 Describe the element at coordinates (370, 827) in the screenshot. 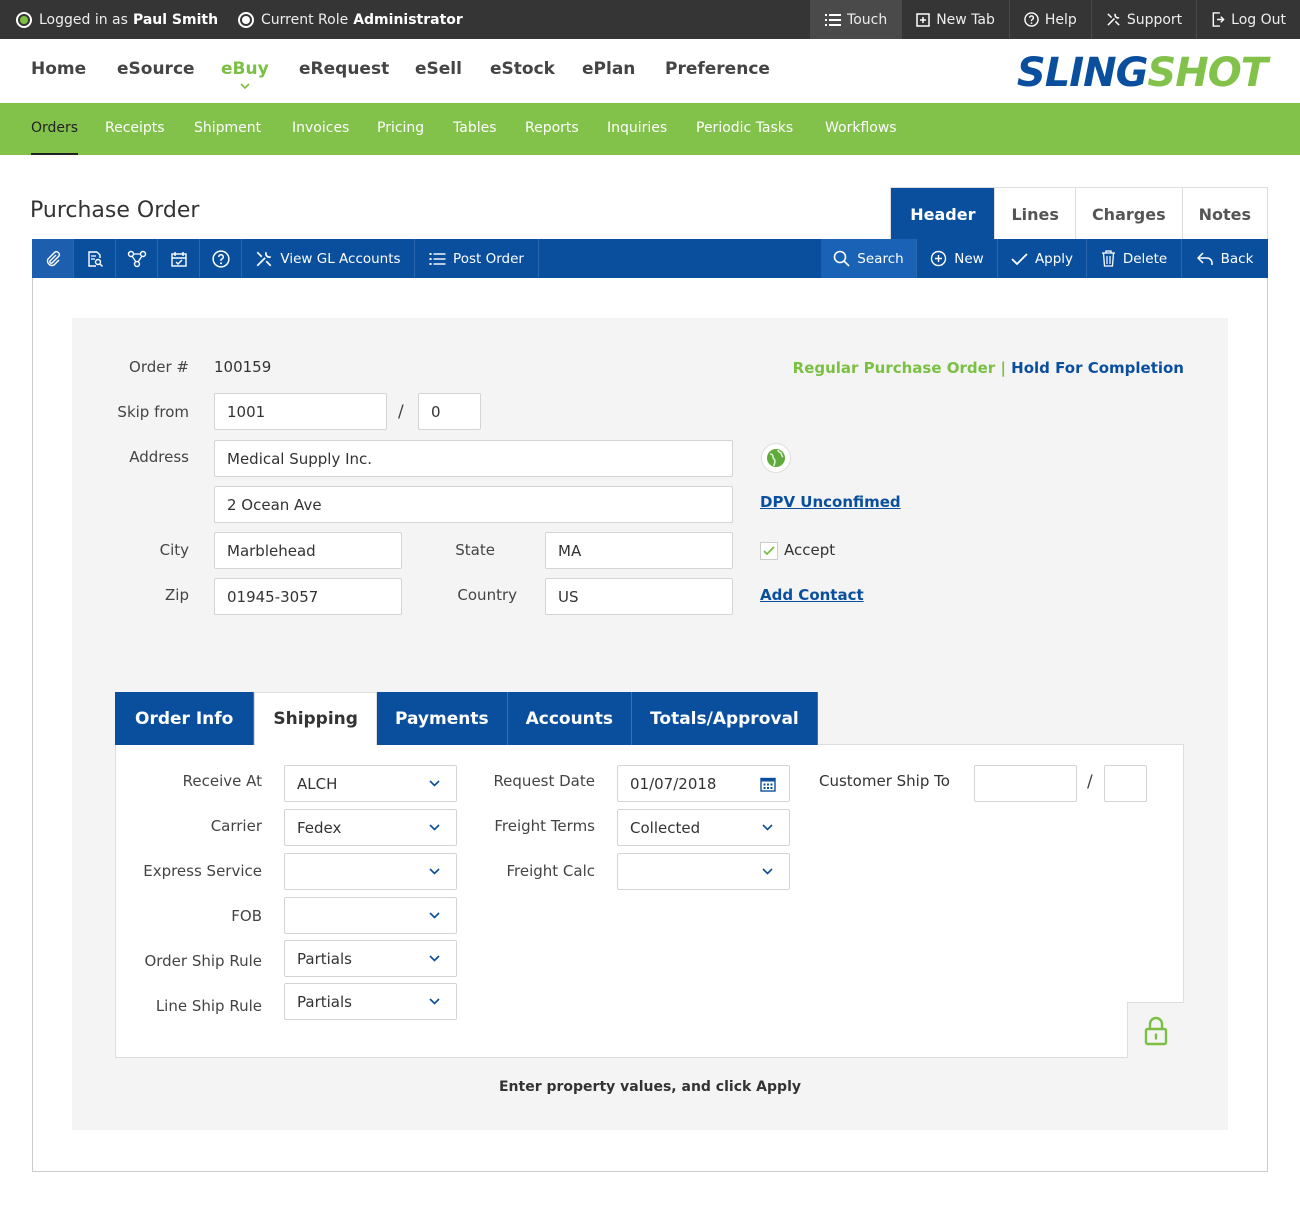

I see `carrier-select: Fedex` at that location.